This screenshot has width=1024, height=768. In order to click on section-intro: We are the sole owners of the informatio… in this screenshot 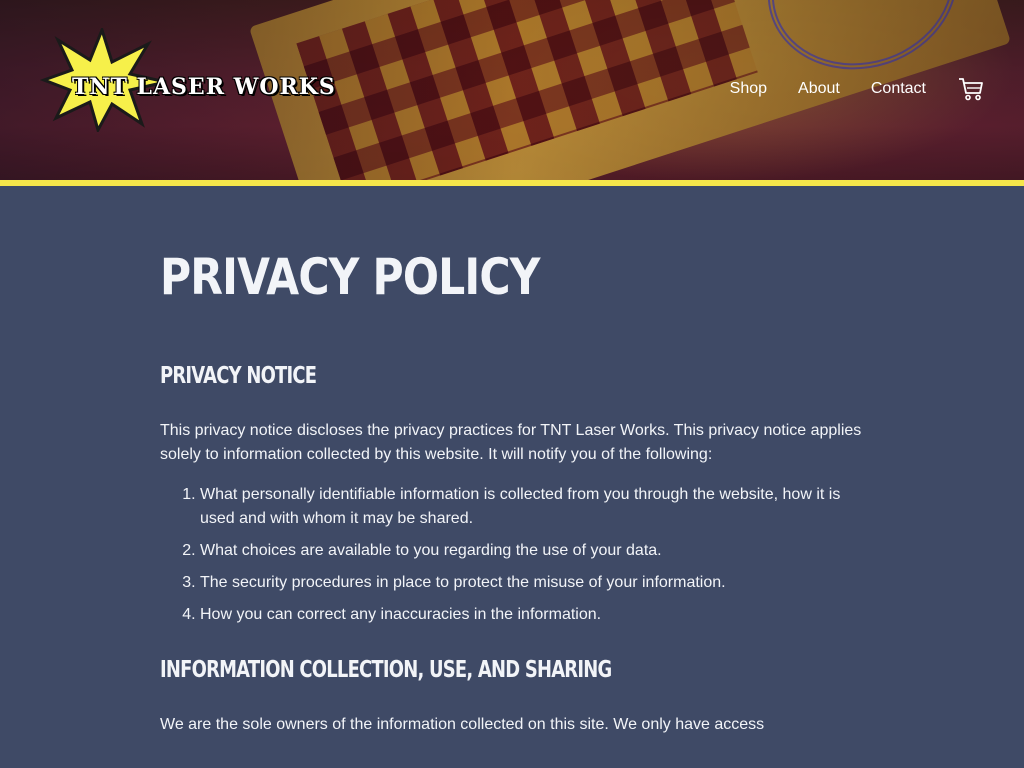, I will do `click(462, 724)`.